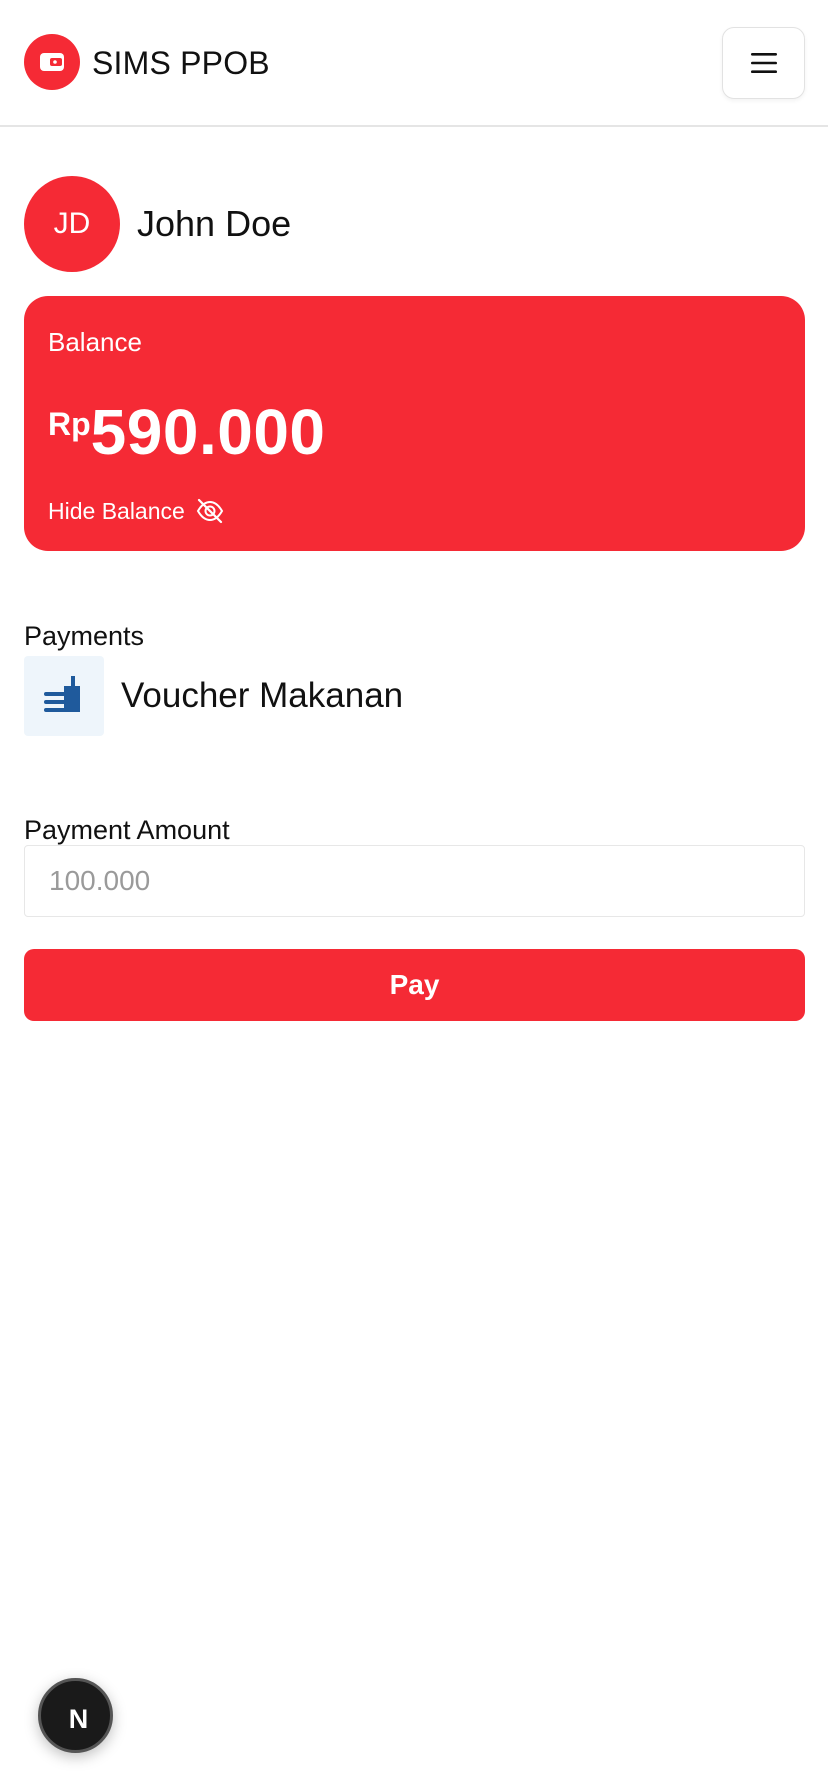 The height and width of the screenshot is (1792, 828). What do you see at coordinates (208, 432) in the screenshot?
I see `balance-value: 590.000` at bounding box center [208, 432].